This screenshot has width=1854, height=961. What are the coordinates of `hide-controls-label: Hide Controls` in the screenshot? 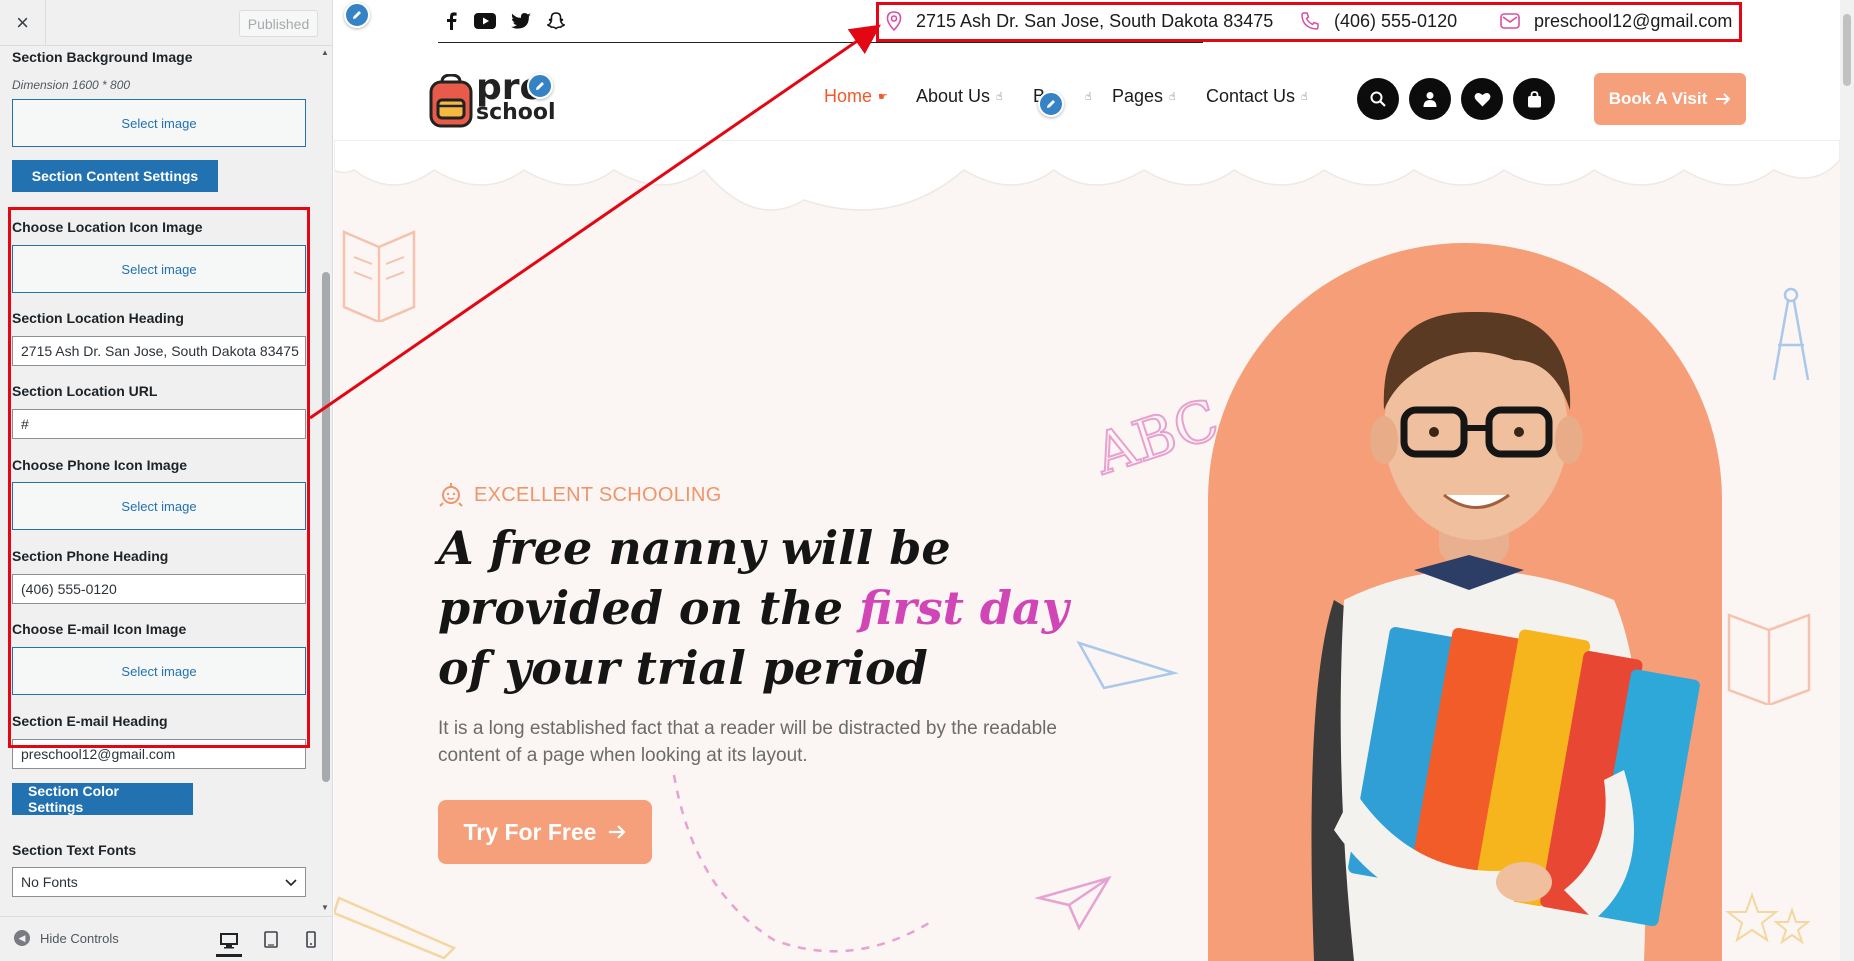 It's located at (79, 938).